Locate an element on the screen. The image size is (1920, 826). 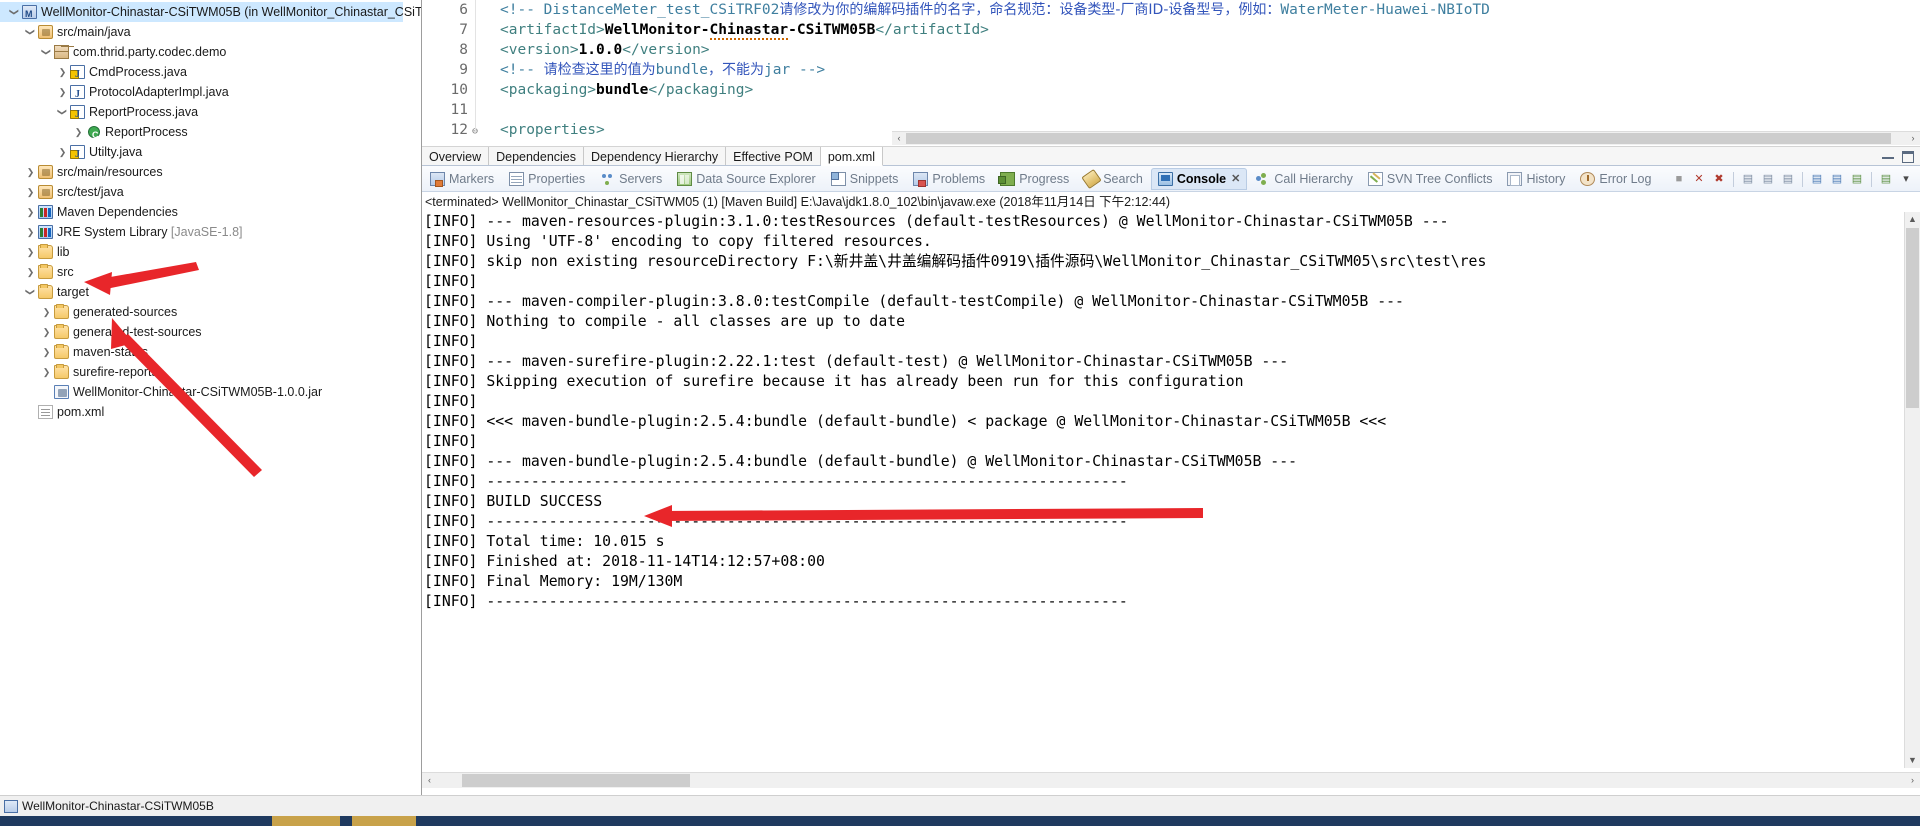
console-toolbar: ■ ✕ ✖ ▤ ▤ ▤ ▤ ▤ ▤ ▤ ▾ is located at coordinates (1792, 179).